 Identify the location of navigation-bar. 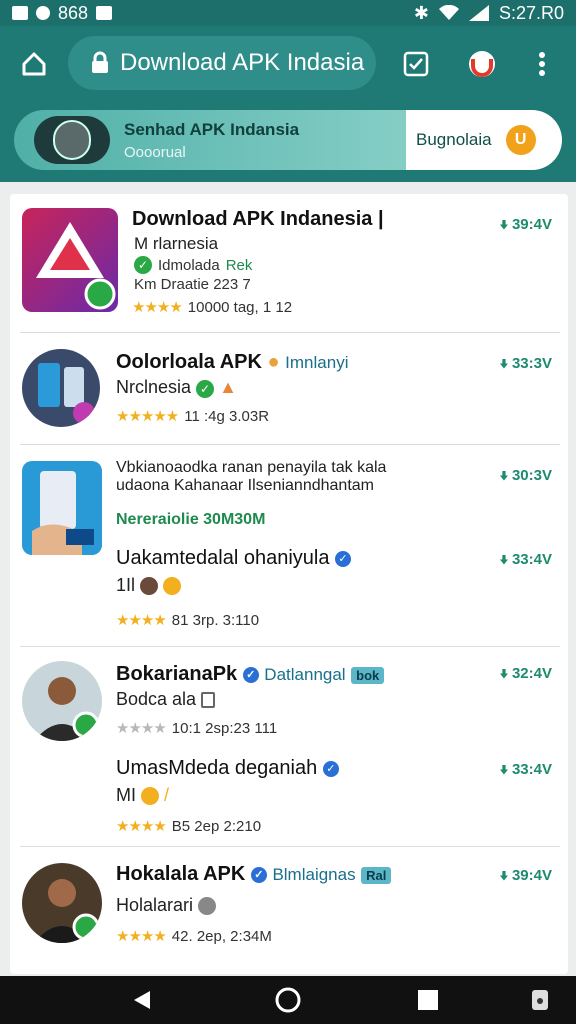
(288, 1000).